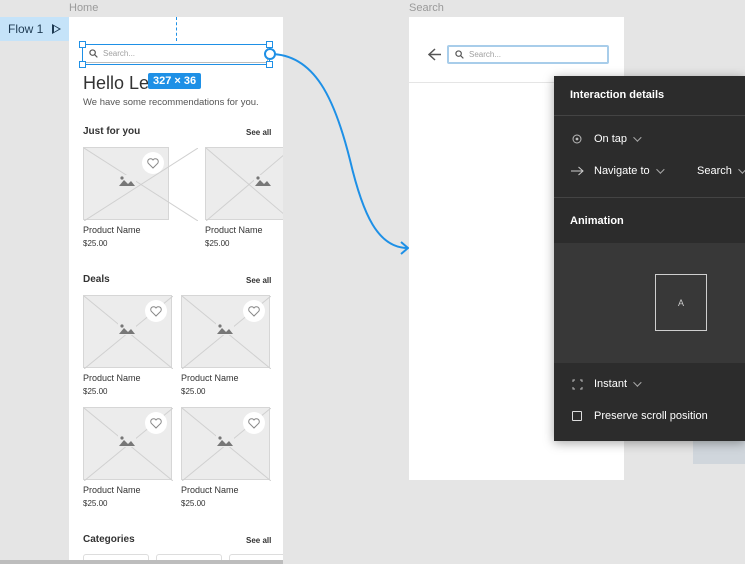  What do you see at coordinates (176, 54) in the screenshot?
I see `selection-outline` at bounding box center [176, 54].